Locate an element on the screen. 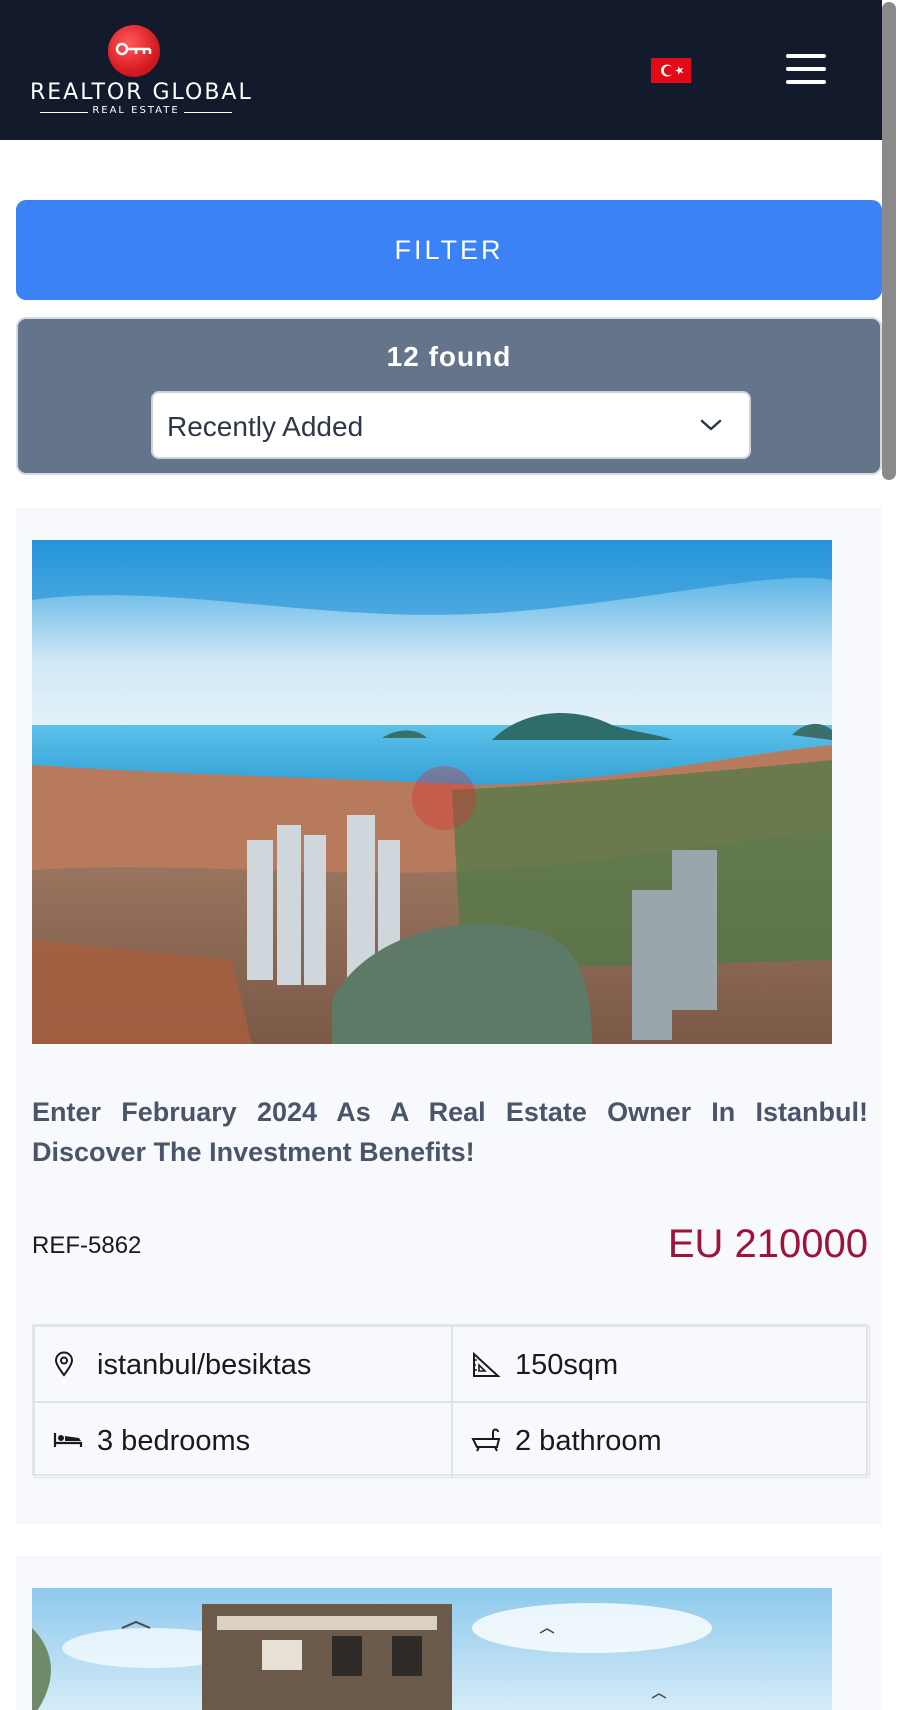 The width and height of the screenshot is (900, 1710). results-panel: 12 found Recently Added is located at coordinates (449, 396).